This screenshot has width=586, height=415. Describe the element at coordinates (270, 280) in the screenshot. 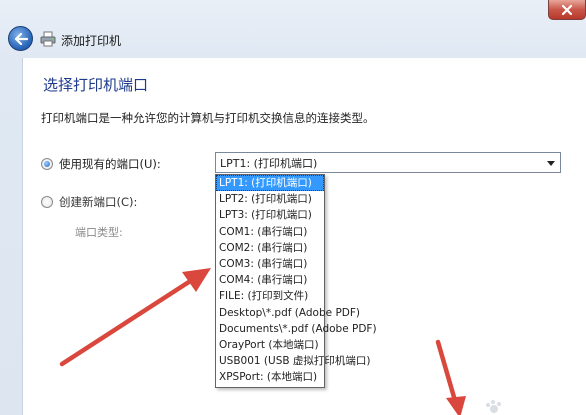

I see `port-option: COM4: (串行端口)` at that location.